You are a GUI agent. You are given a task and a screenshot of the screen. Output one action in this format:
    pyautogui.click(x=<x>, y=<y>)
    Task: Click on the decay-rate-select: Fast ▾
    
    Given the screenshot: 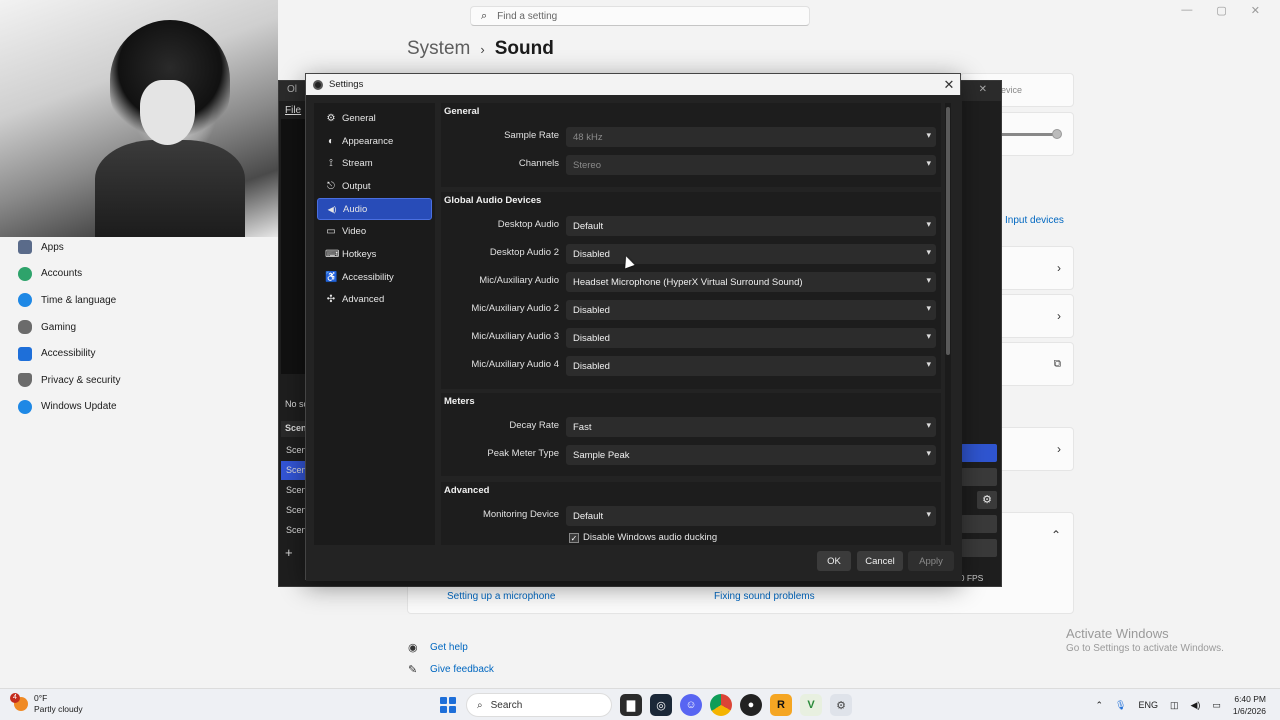 What is the action you would take?
    pyautogui.click(x=751, y=427)
    